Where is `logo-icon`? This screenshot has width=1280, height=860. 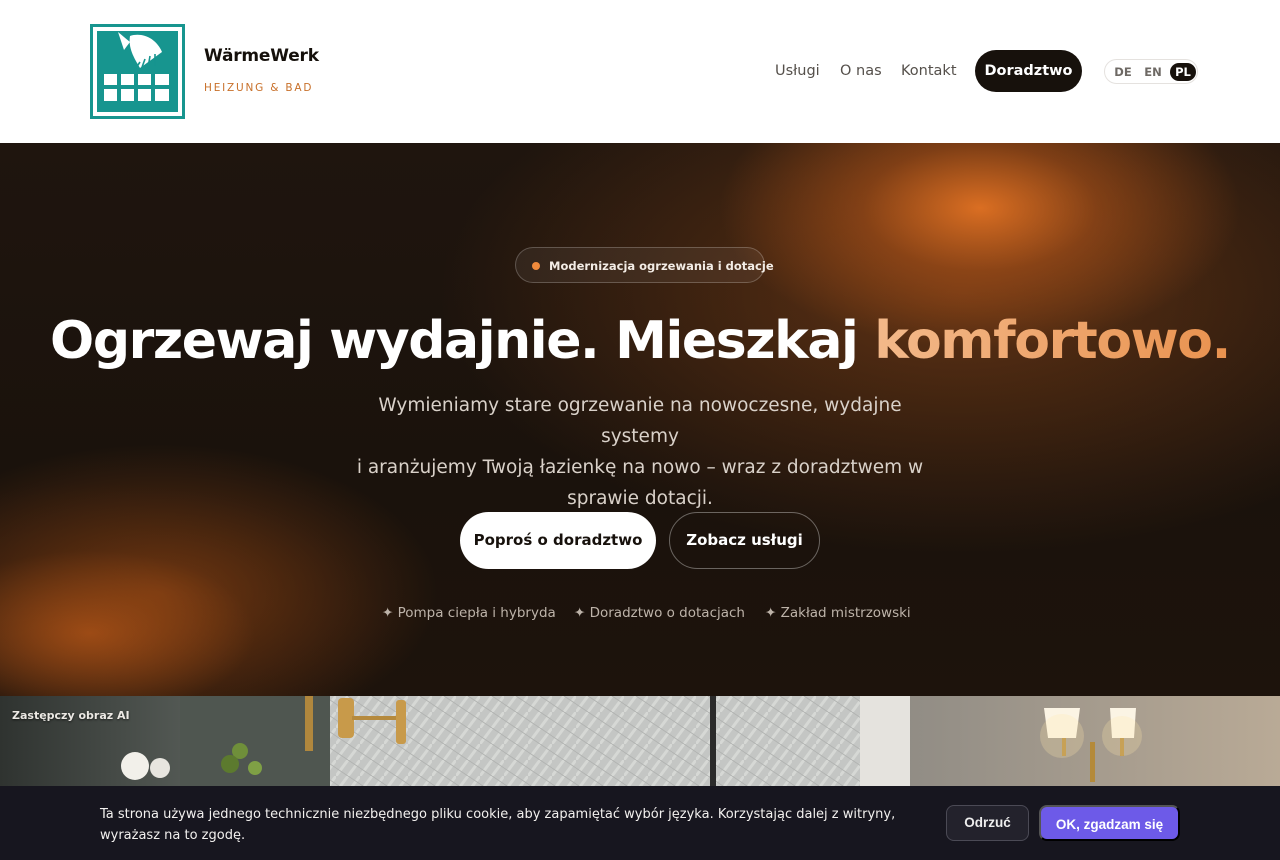 logo-icon is located at coordinates (137, 71).